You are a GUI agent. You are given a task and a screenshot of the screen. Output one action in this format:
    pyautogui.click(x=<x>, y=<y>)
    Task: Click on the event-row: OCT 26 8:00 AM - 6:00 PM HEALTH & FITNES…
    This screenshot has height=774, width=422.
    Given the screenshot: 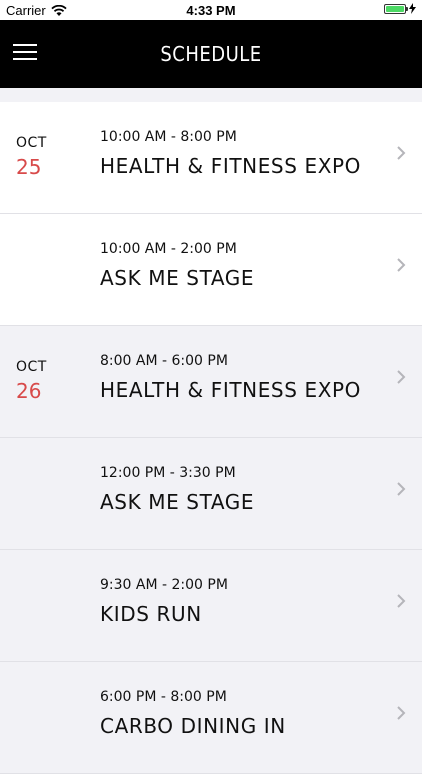 What is the action you would take?
    pyautogui.click(x=211, y=382)
    